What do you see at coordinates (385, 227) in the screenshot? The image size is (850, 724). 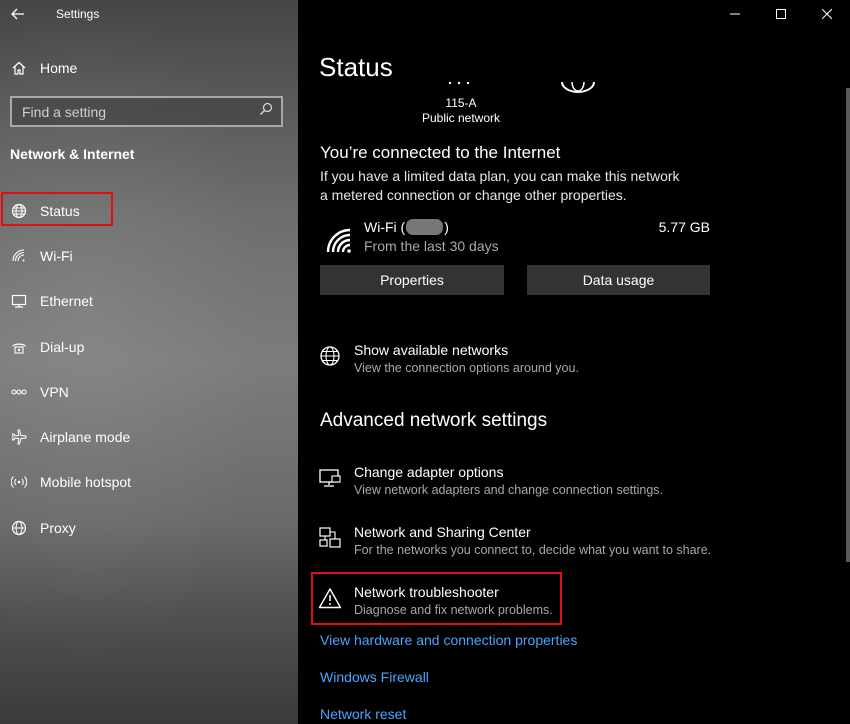 I see `wifi-name-prefix: Wi-Fi (` at bounding box center [385, 227].